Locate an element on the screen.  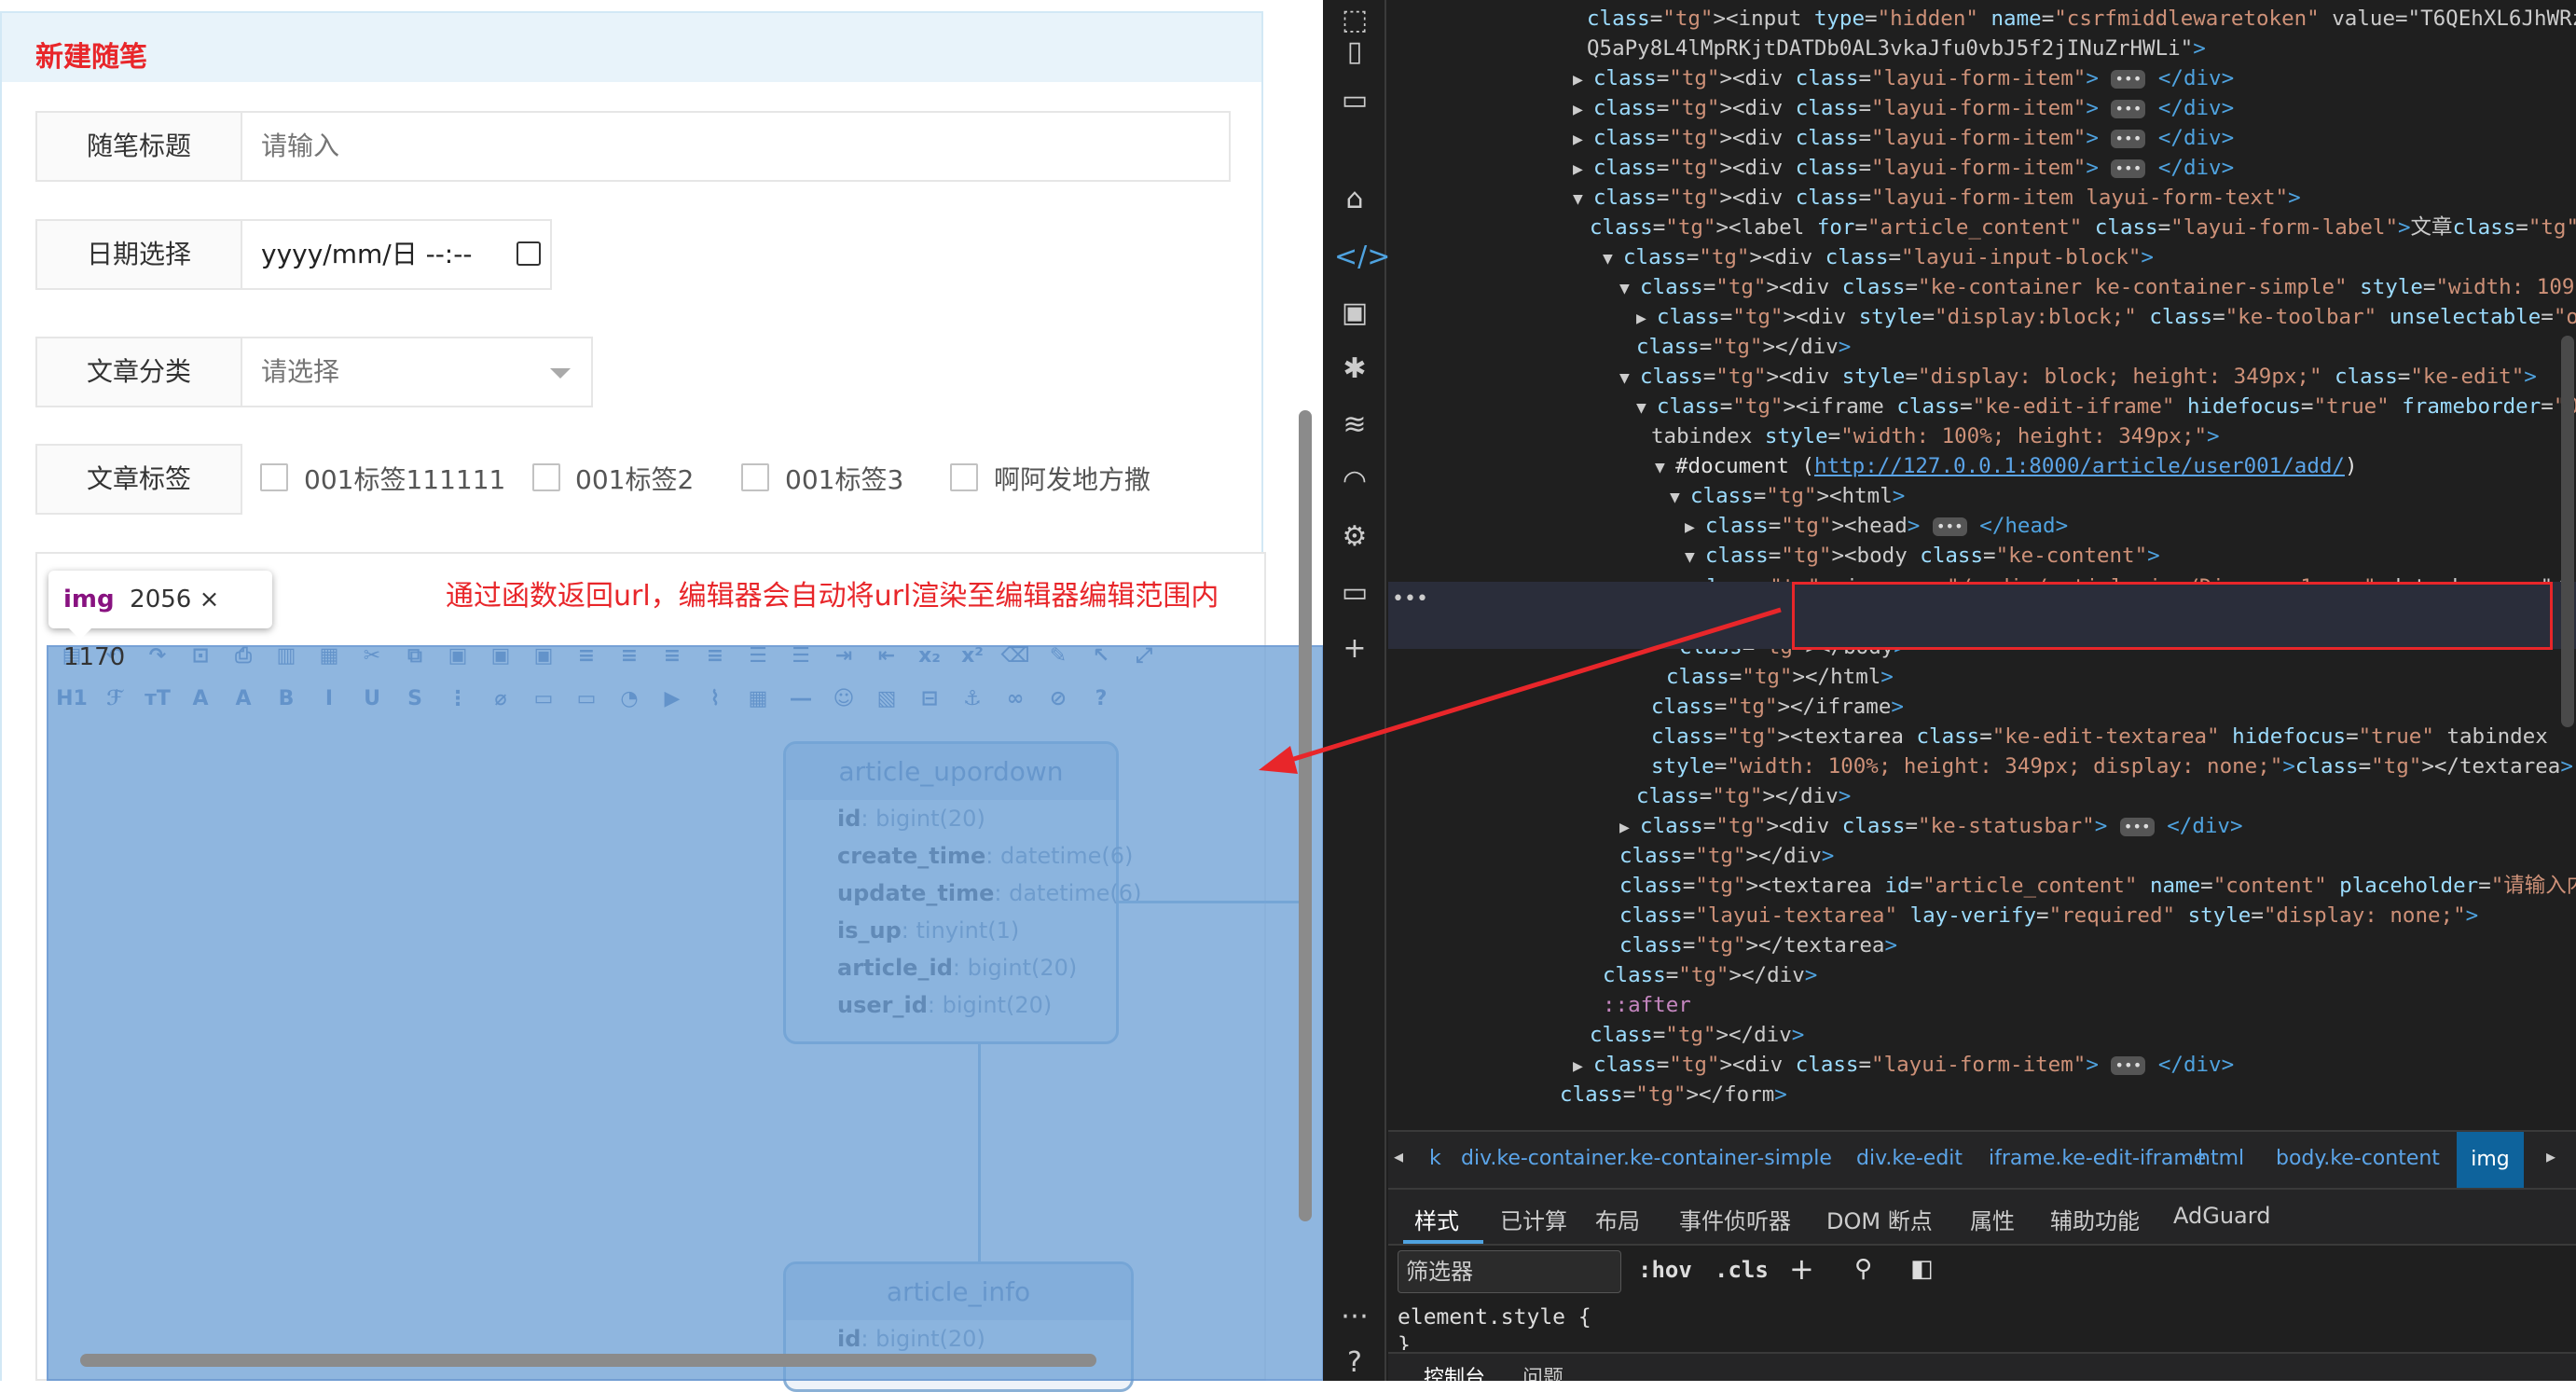
paint-icon: ⚲ is located at coordinates (1863, 1269).